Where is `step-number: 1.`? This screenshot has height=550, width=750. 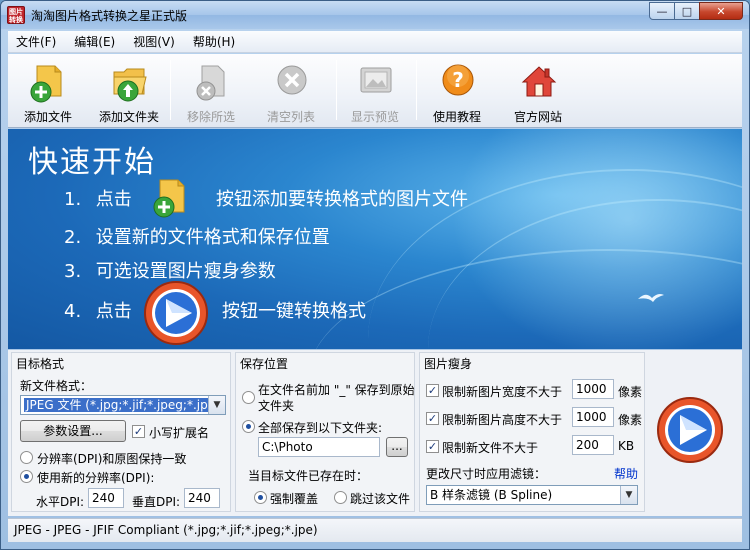
step-number: 1. is located at coordinates (73, 199).